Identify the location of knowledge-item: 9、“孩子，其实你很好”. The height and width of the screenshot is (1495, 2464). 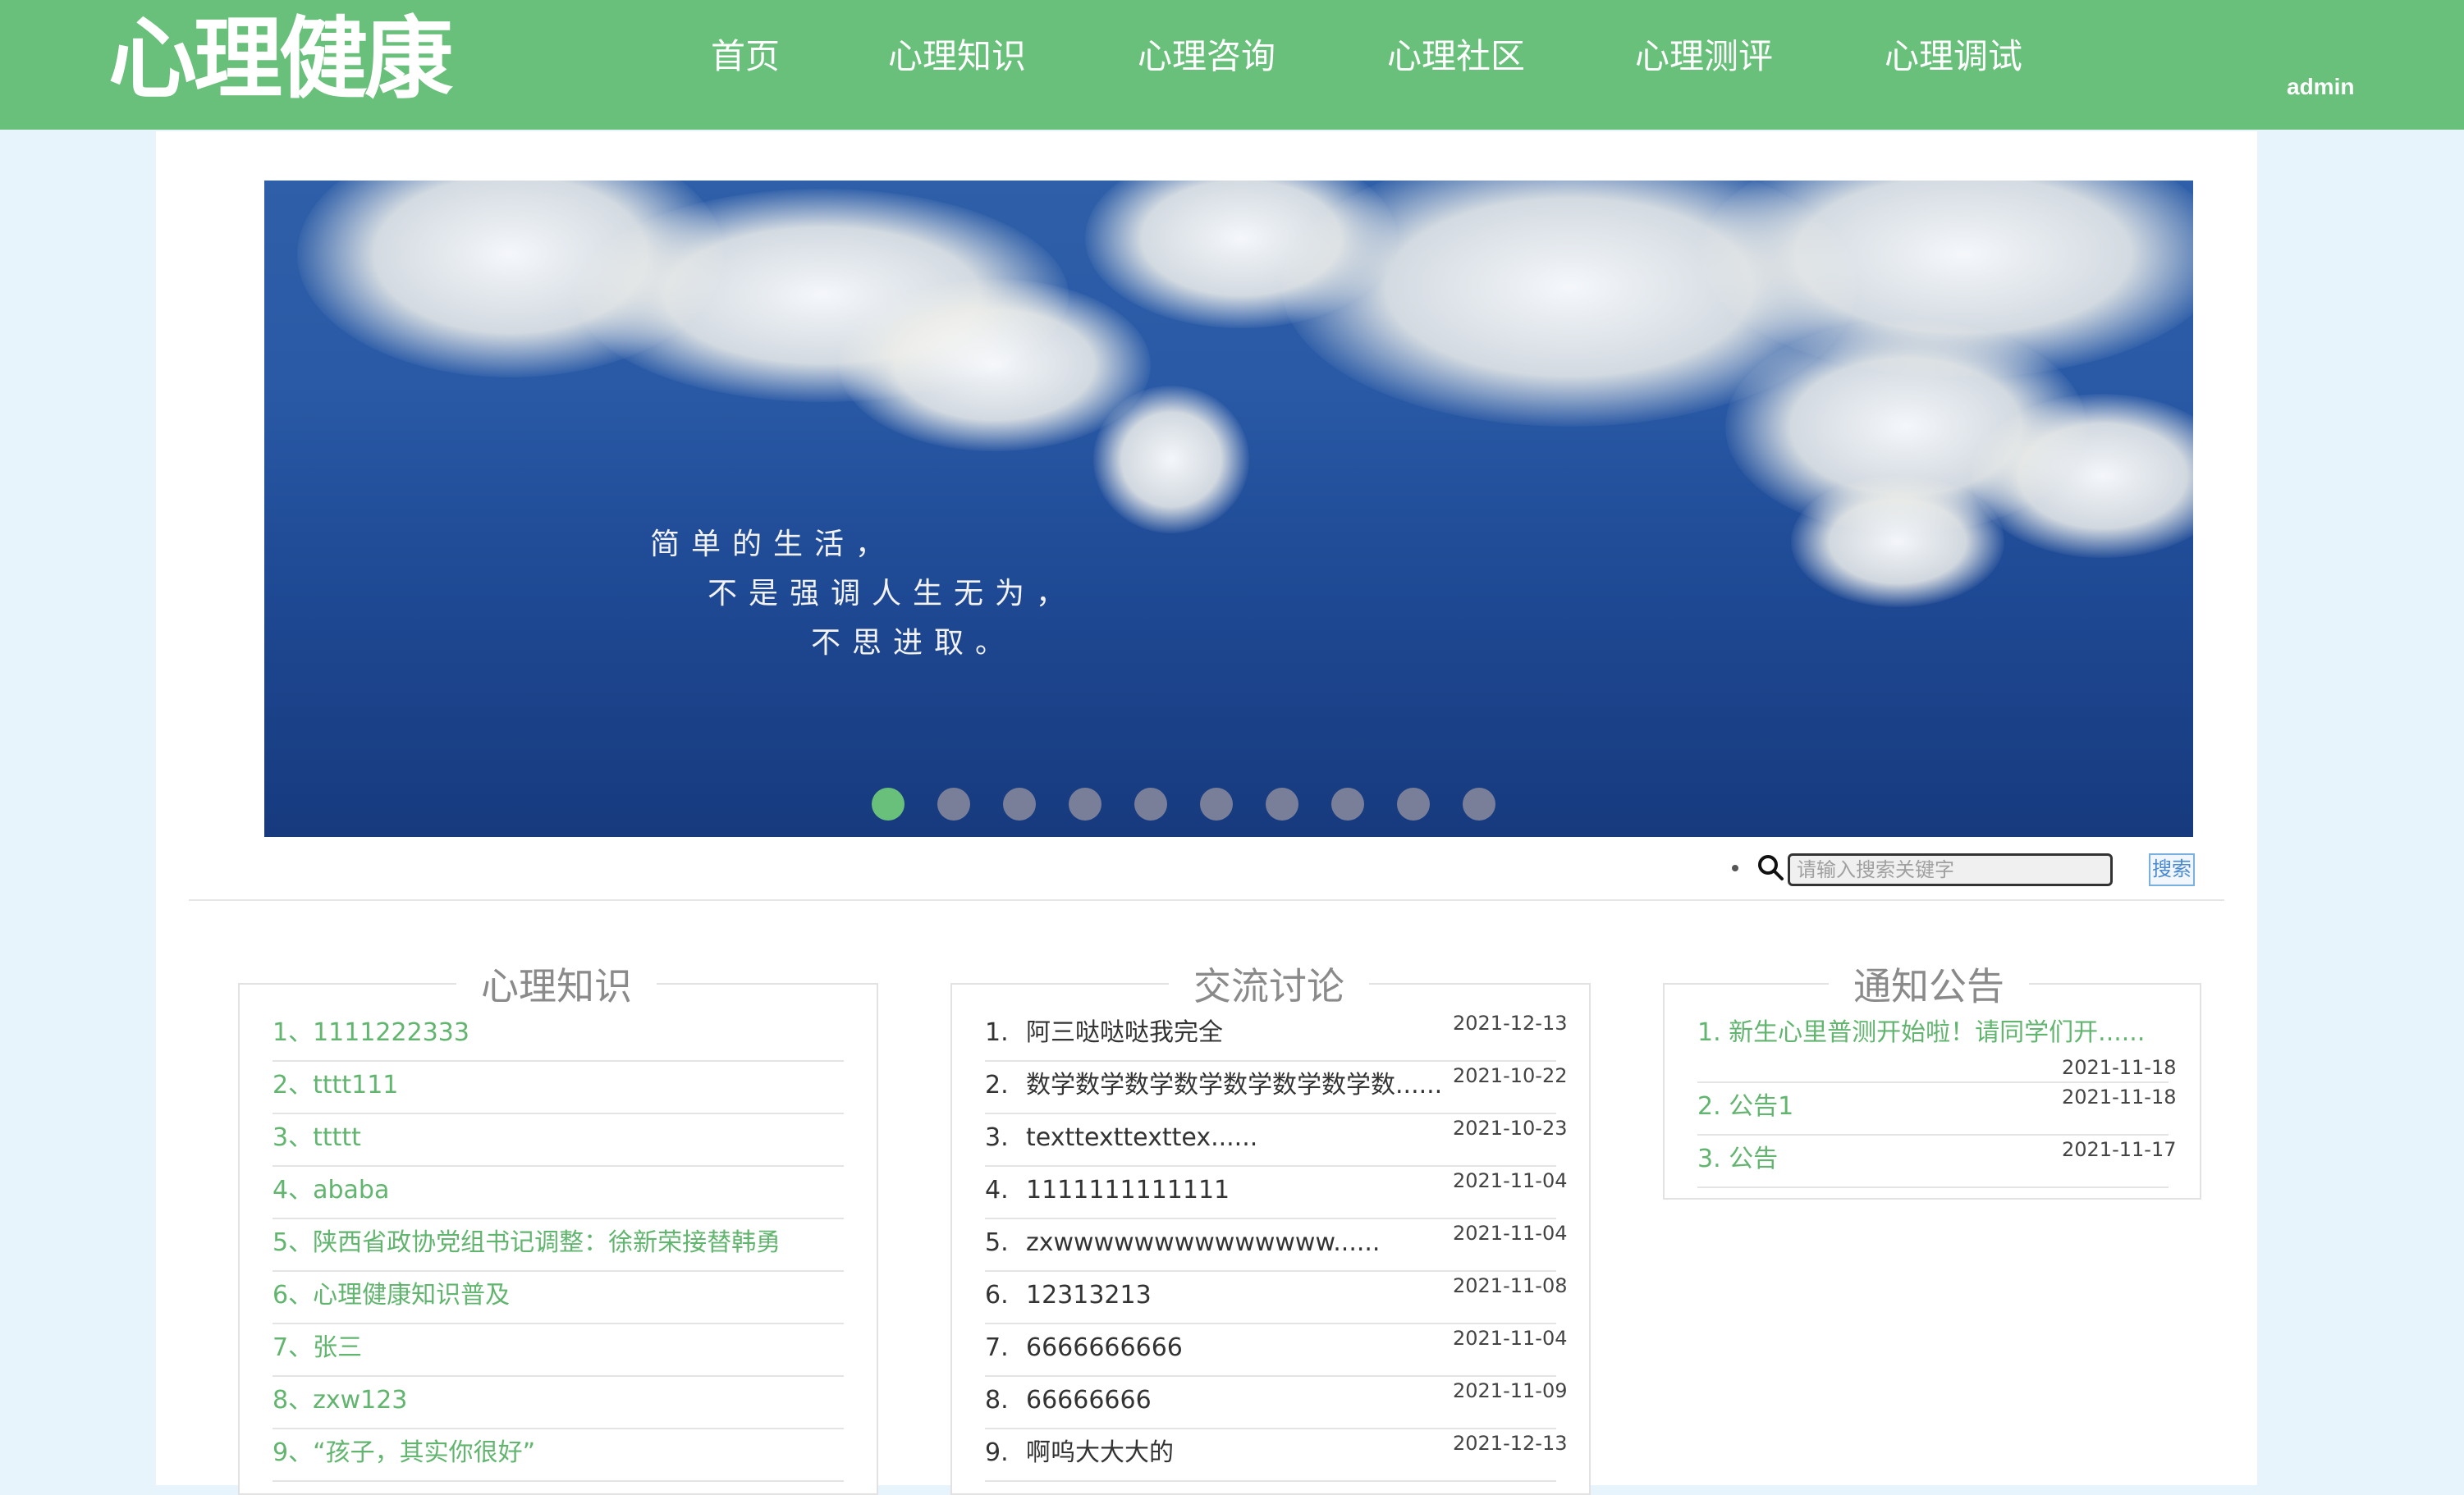
(558, 1455).